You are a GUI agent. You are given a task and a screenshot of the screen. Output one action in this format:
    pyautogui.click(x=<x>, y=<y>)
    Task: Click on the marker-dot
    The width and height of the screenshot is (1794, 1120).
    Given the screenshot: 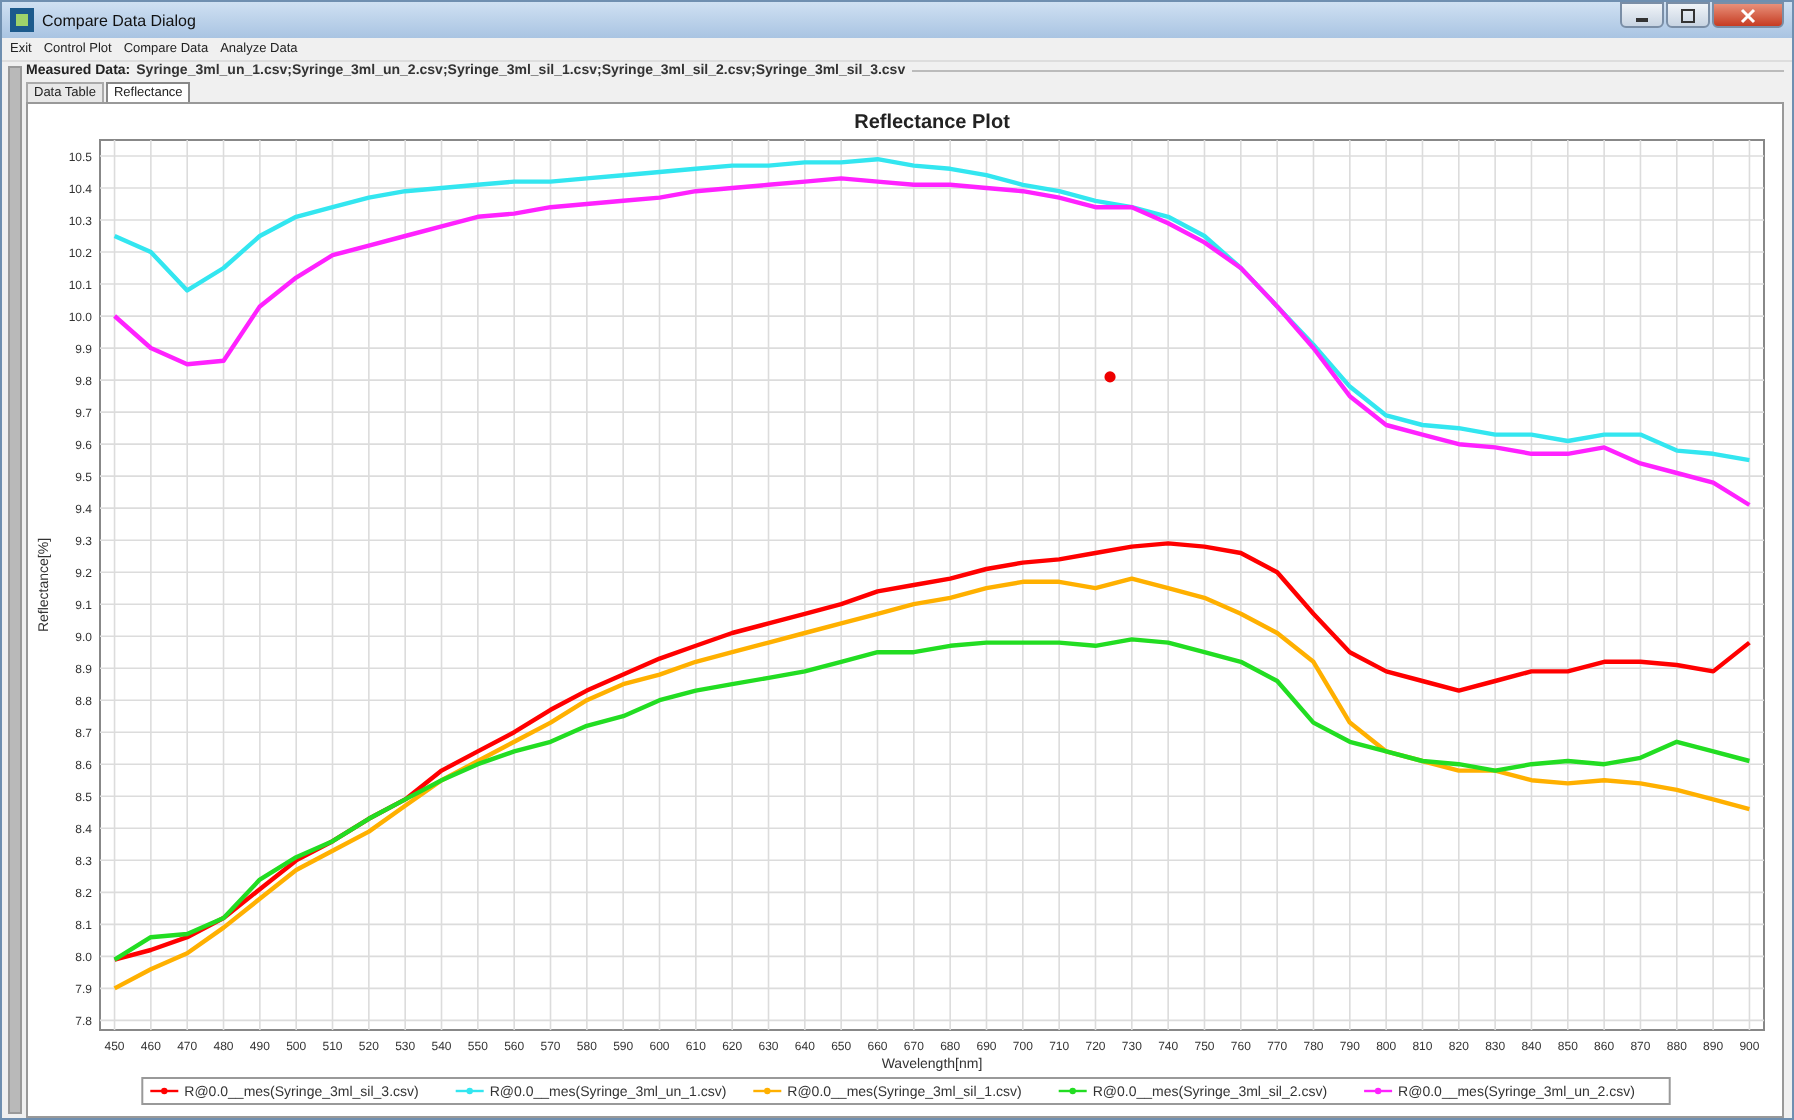 What is the action you would take?
    pyautogui.click(x=1110, y=377)
    